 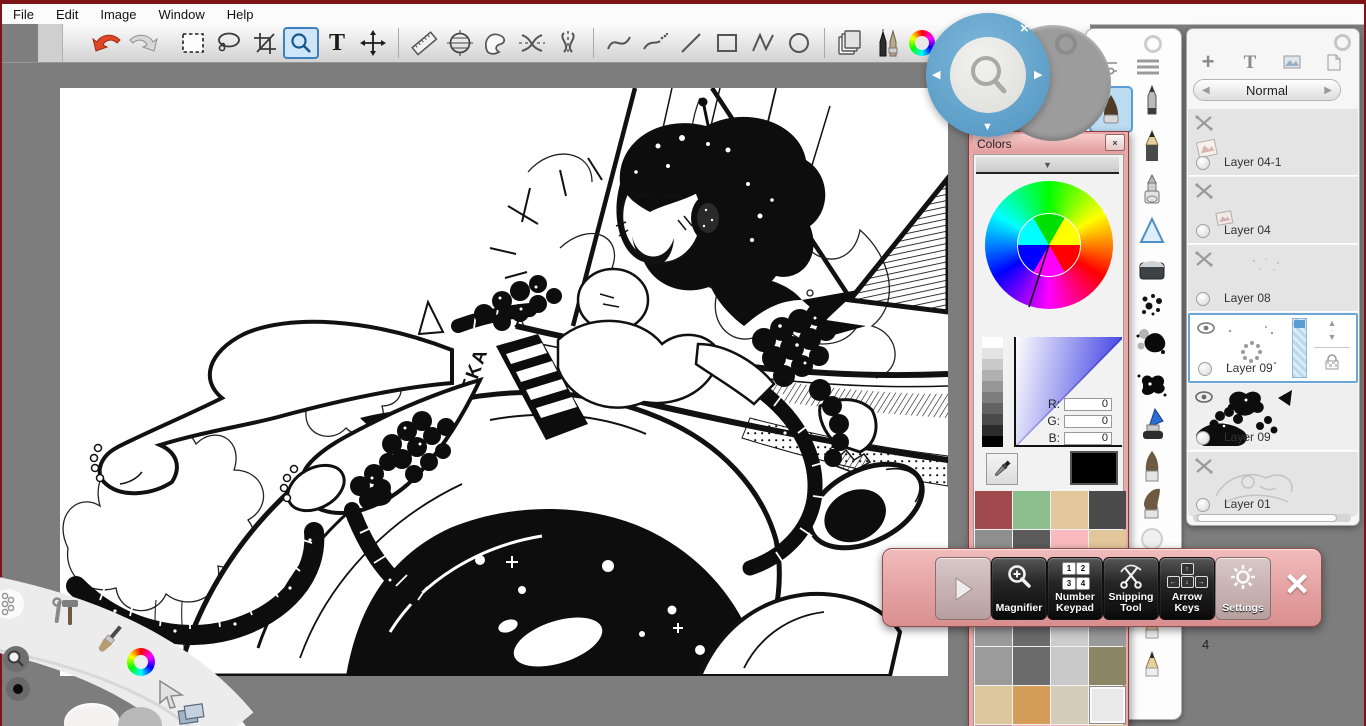 What do you see at coordinates (1273, 278) in the screenshot?
I see `layer-row: Layer 08` at bounding box center [1273, 278].